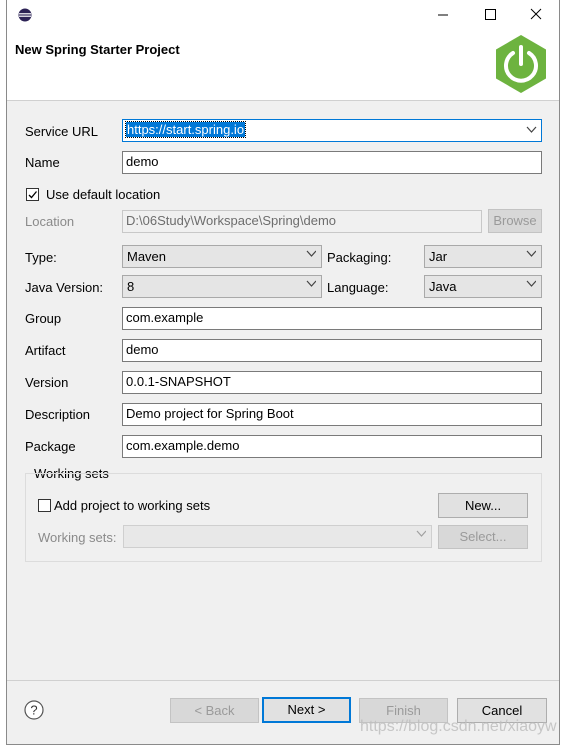  Describe the element at coordinates (283, 65) in the screenshot. I see `dialog-header: New Spring Starter Project` at that location.